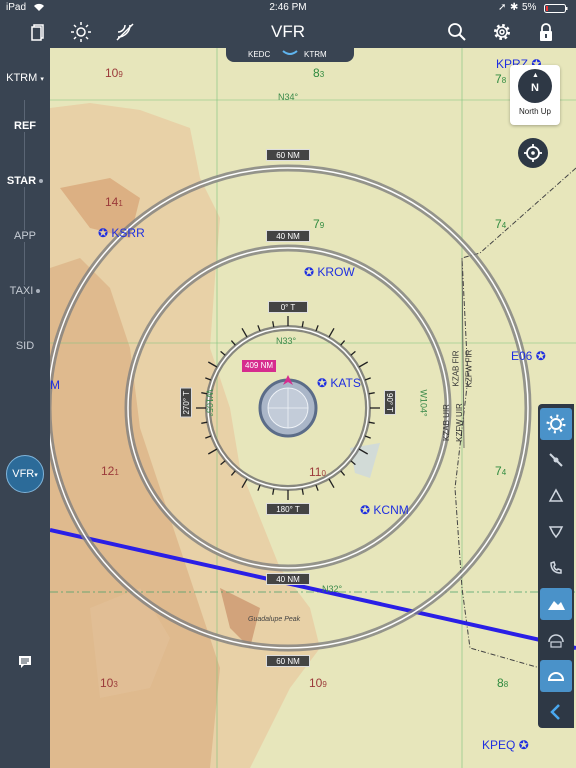 Image resolution: width=576 pixels, height=768 pixels. I want to click on phone-icon, so click(556, 567).